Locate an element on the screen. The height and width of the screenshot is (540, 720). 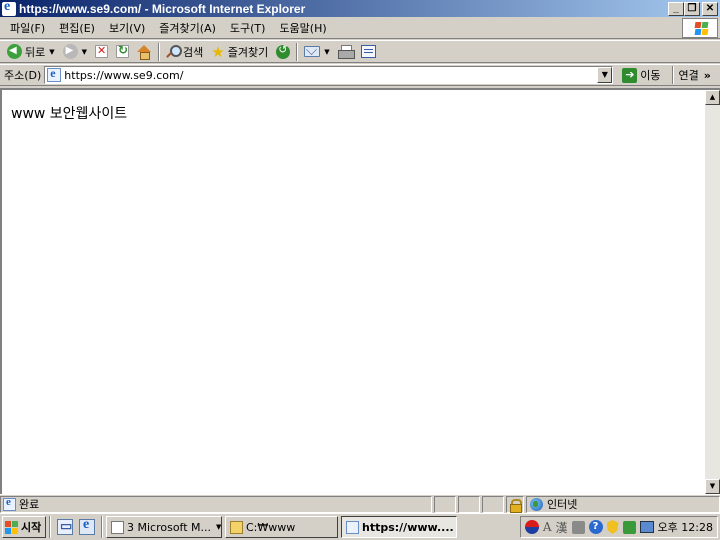
search-label: 검색 is located at coordinates (193, 52).